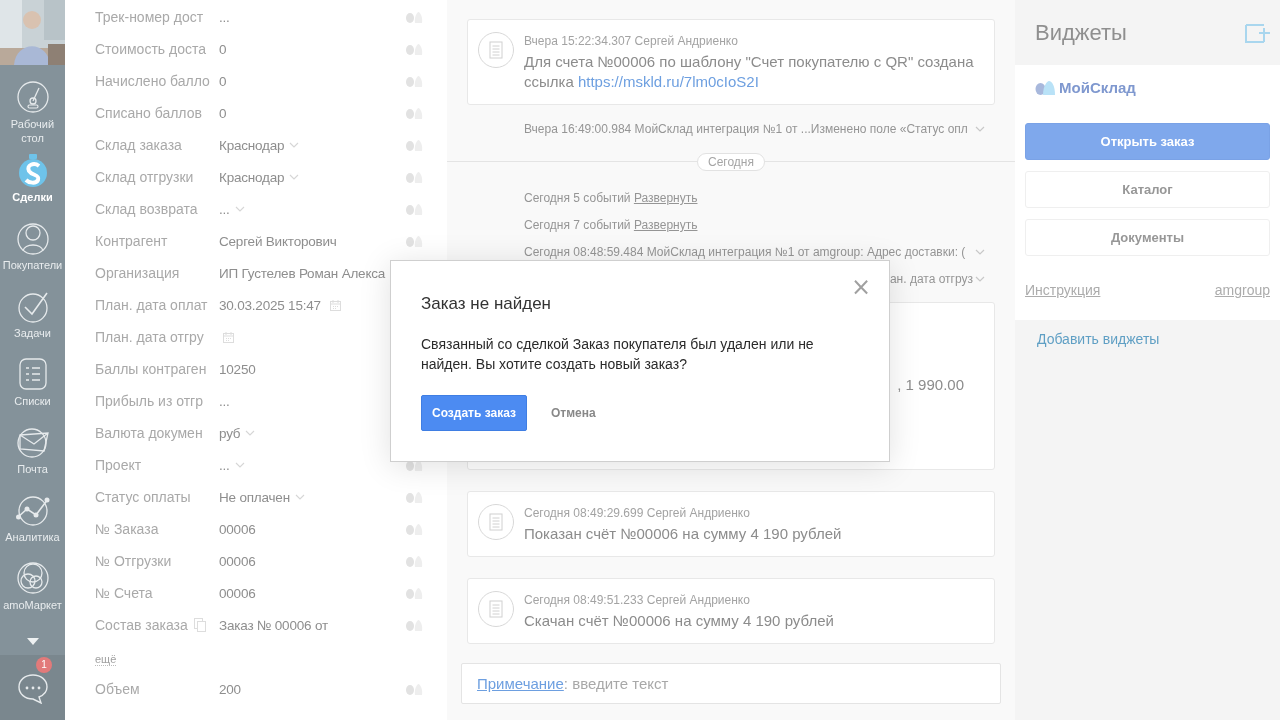 The width and height of the screenshot is (1280, 720). What do you see at coordinates (611, 198) in the screenshot?
I see `event-group: Сегодня 5 событий Развернуть` at bounding box center [611, 198].